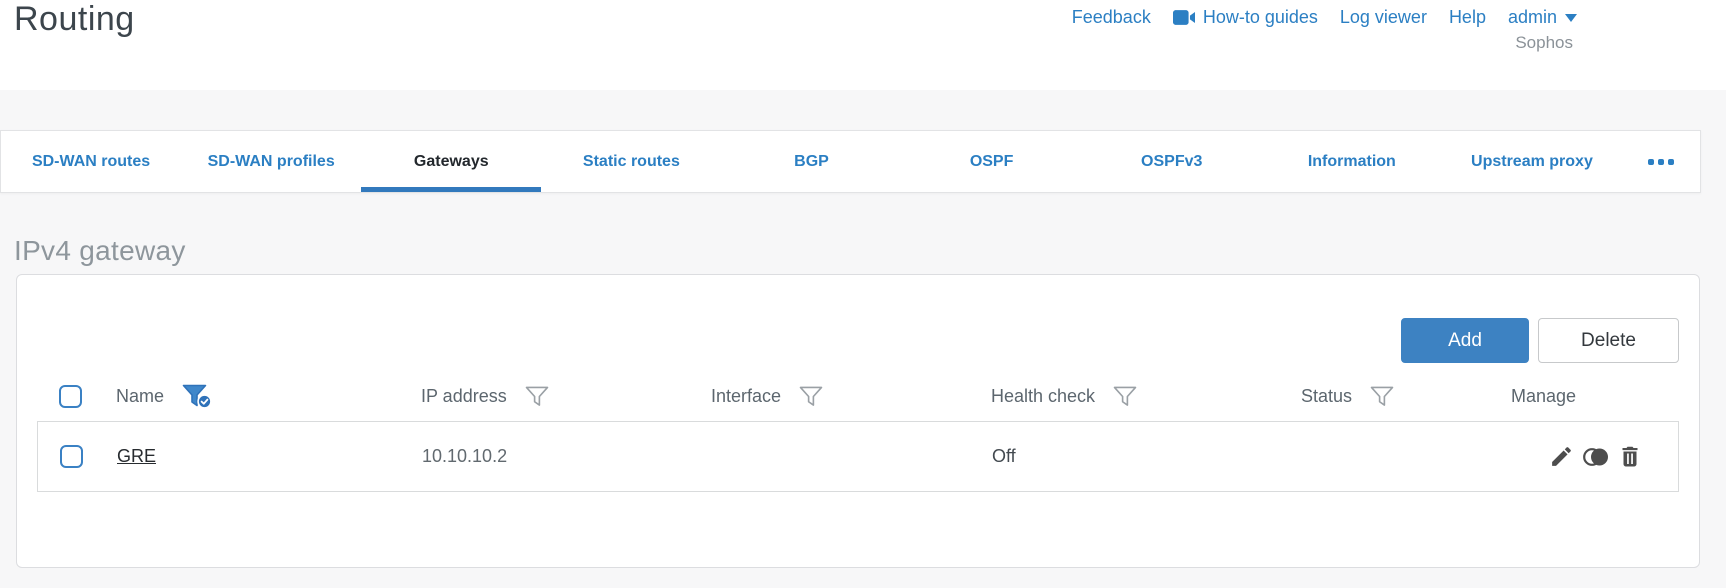 The width and height of the screenshot is (1726, 588). Describe the element at coordinates (140, 396) in the screenshot. I see `column-header-name: Name` at that location.